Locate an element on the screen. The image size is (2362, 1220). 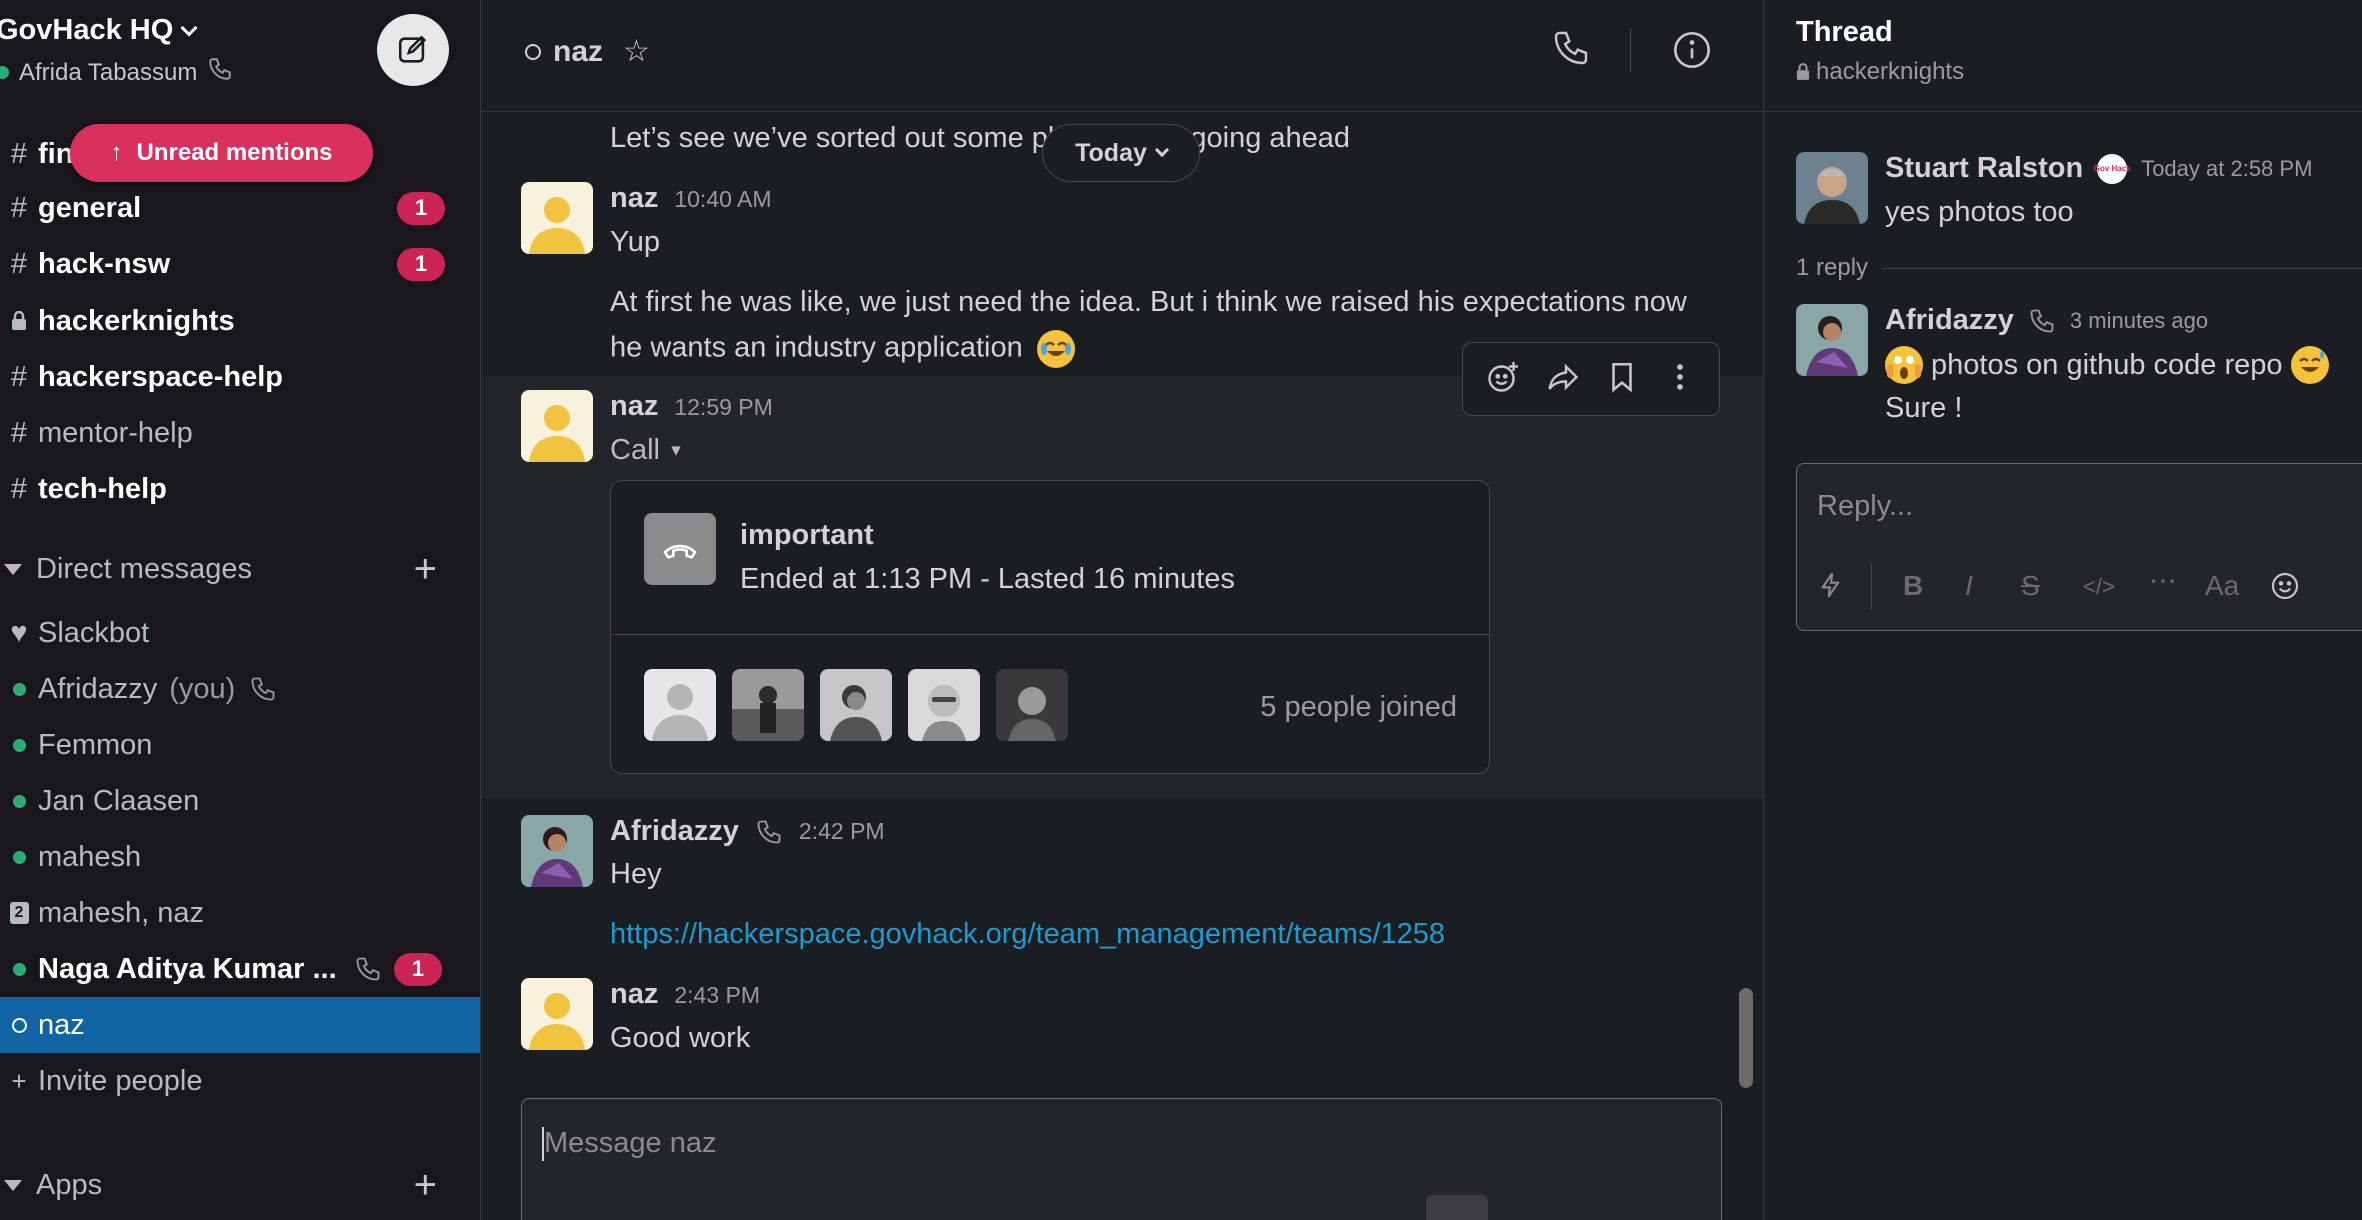
message-timestamp: 2:43 PM is located at coordinates (717, 995).